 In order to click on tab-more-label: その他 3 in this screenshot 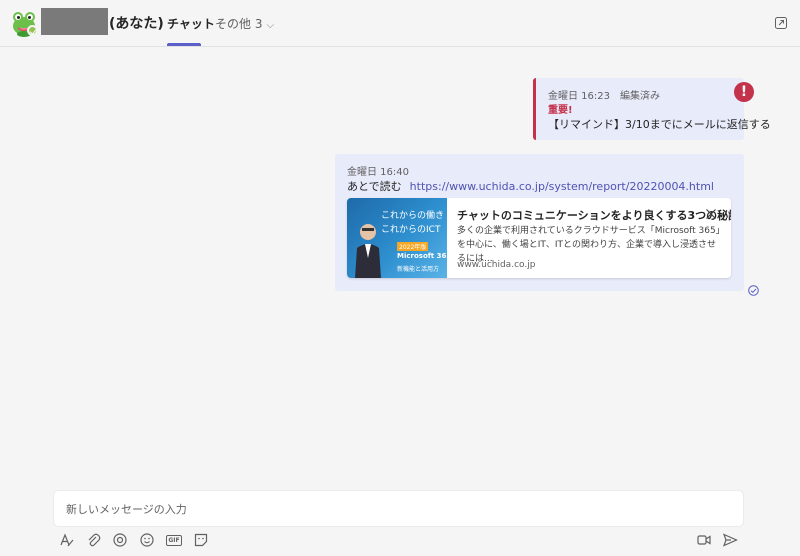, I will do `click(239, 24)`.